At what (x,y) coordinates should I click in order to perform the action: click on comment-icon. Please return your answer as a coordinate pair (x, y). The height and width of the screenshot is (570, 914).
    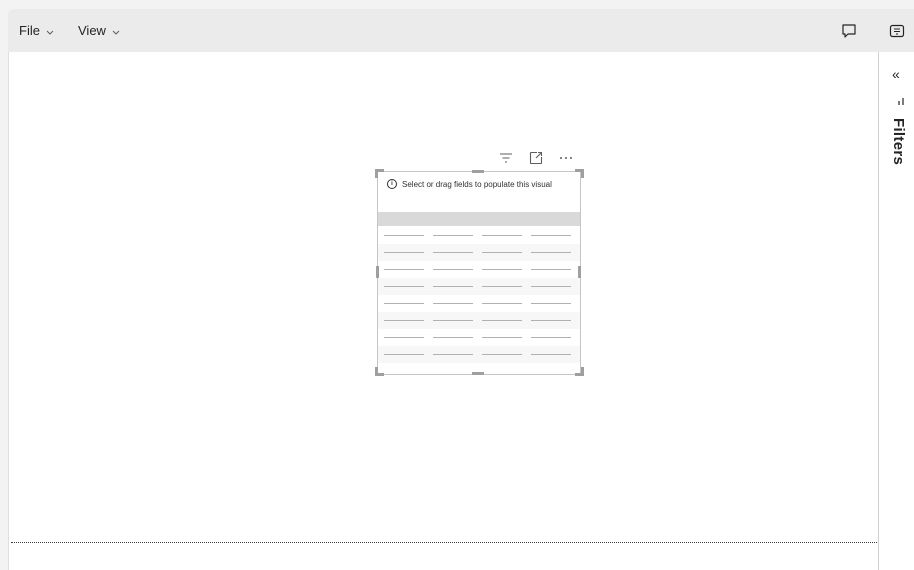
    Looking at the image, I should click on (849, 31).